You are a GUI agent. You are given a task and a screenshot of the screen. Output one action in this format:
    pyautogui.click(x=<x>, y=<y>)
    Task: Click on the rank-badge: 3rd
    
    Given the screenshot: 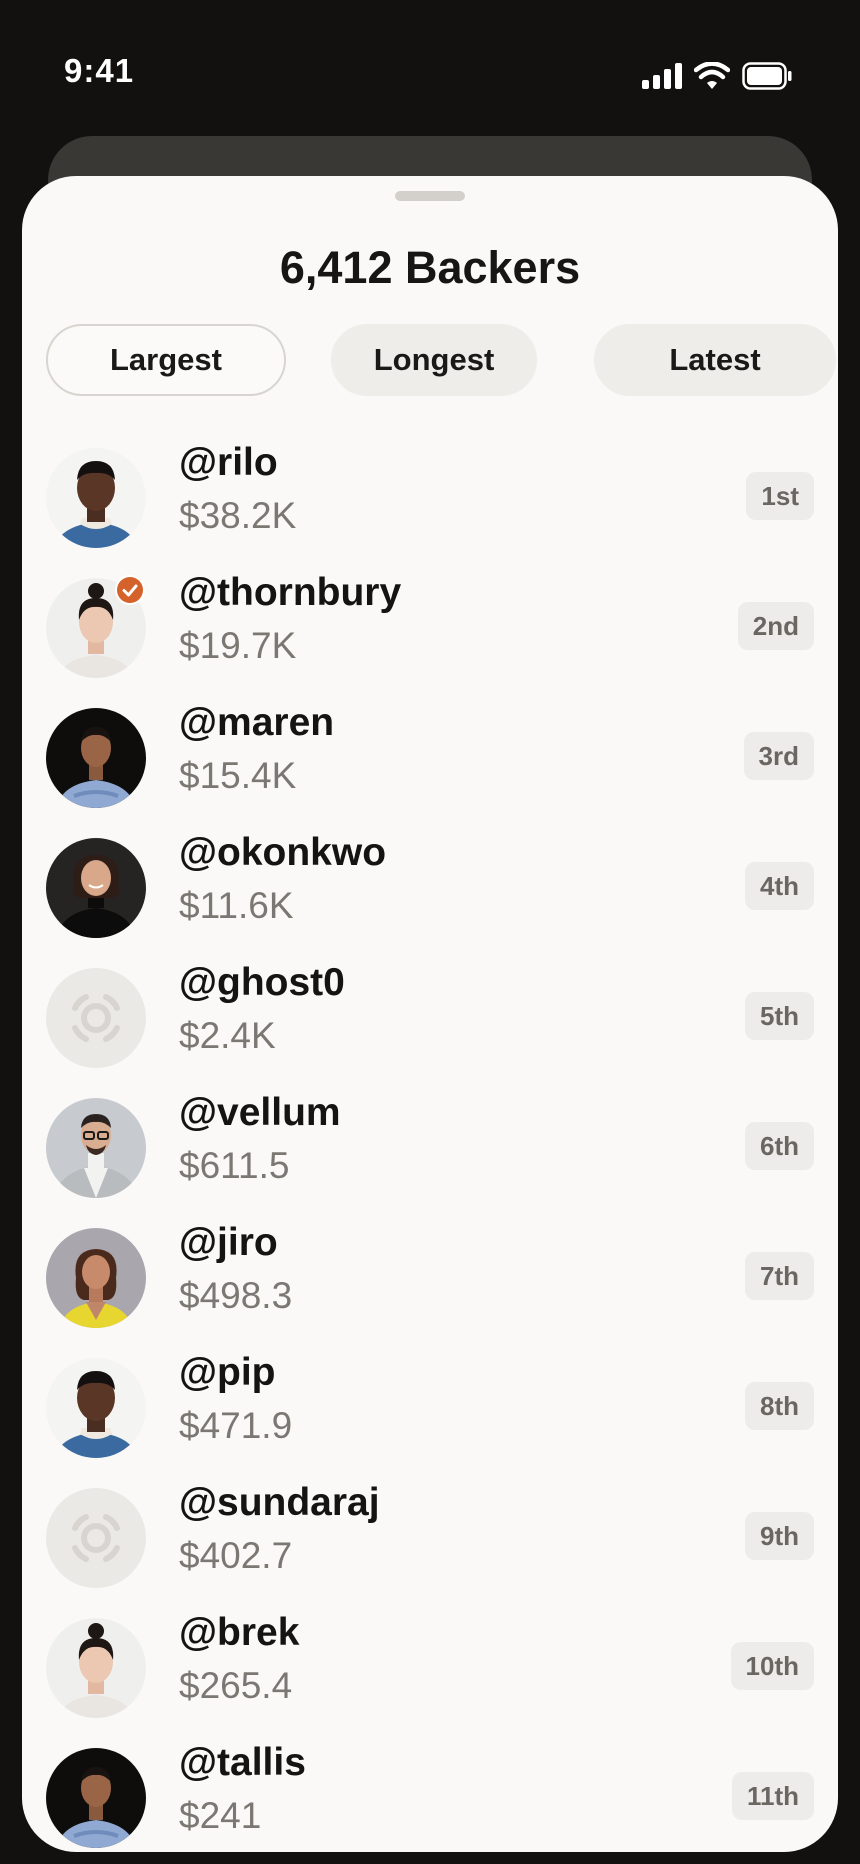 What is the action you would take?
    pyautogui.click(x=778, y=756)
    